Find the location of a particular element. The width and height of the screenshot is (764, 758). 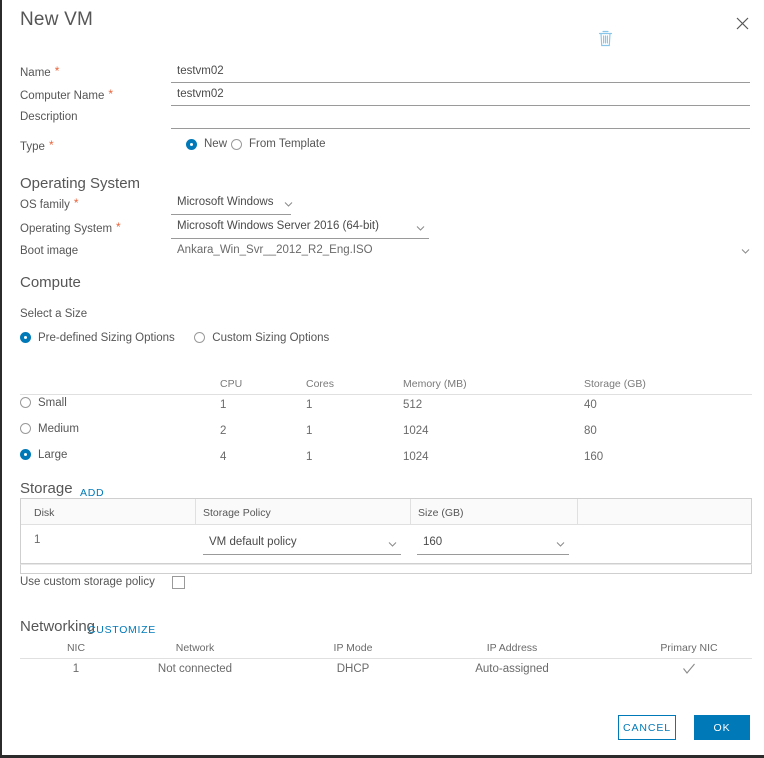

column-header-disk: Disk is located at coordinates (44, 513).